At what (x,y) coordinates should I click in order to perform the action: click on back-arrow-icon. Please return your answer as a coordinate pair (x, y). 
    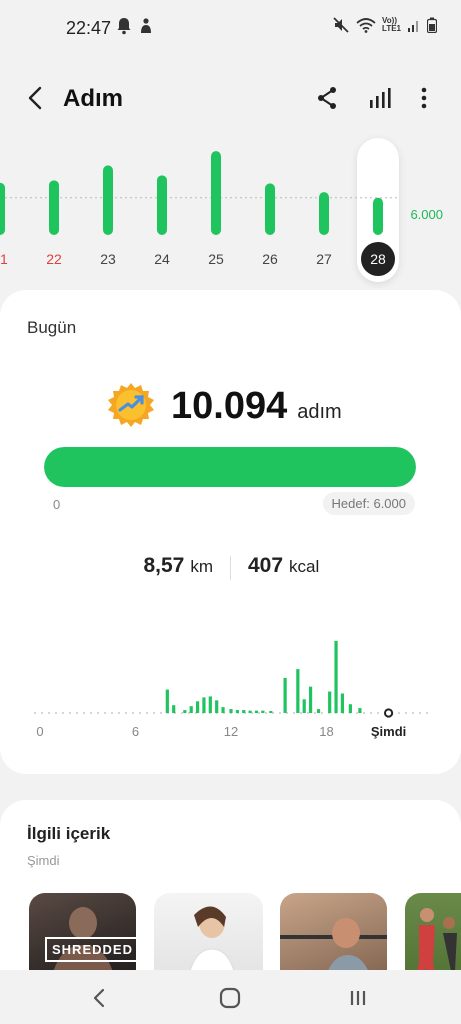
    Looking at the image, I should click on (36, 98).